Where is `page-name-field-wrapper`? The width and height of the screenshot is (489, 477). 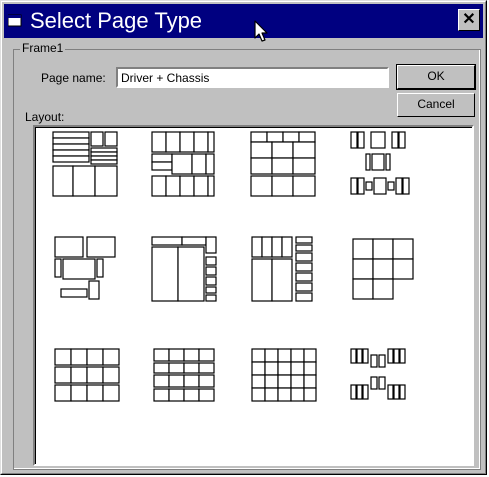 page-name-field-wrapper is located at coordinates (252, 77).